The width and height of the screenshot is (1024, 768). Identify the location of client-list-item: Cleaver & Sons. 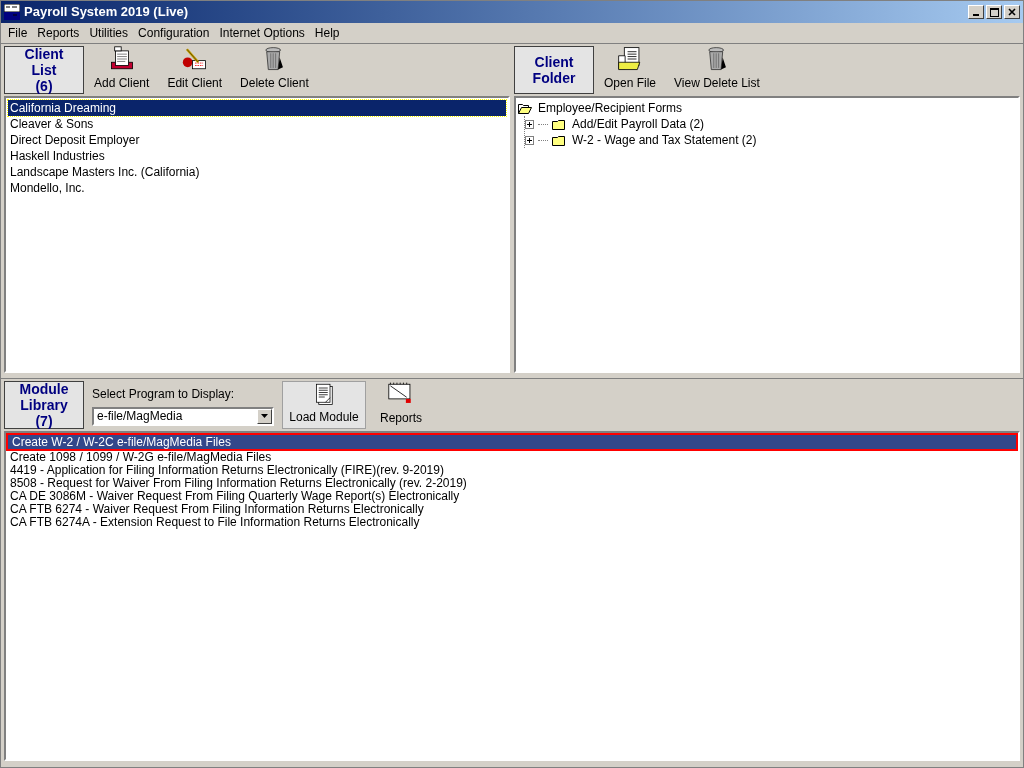
(257, 124).